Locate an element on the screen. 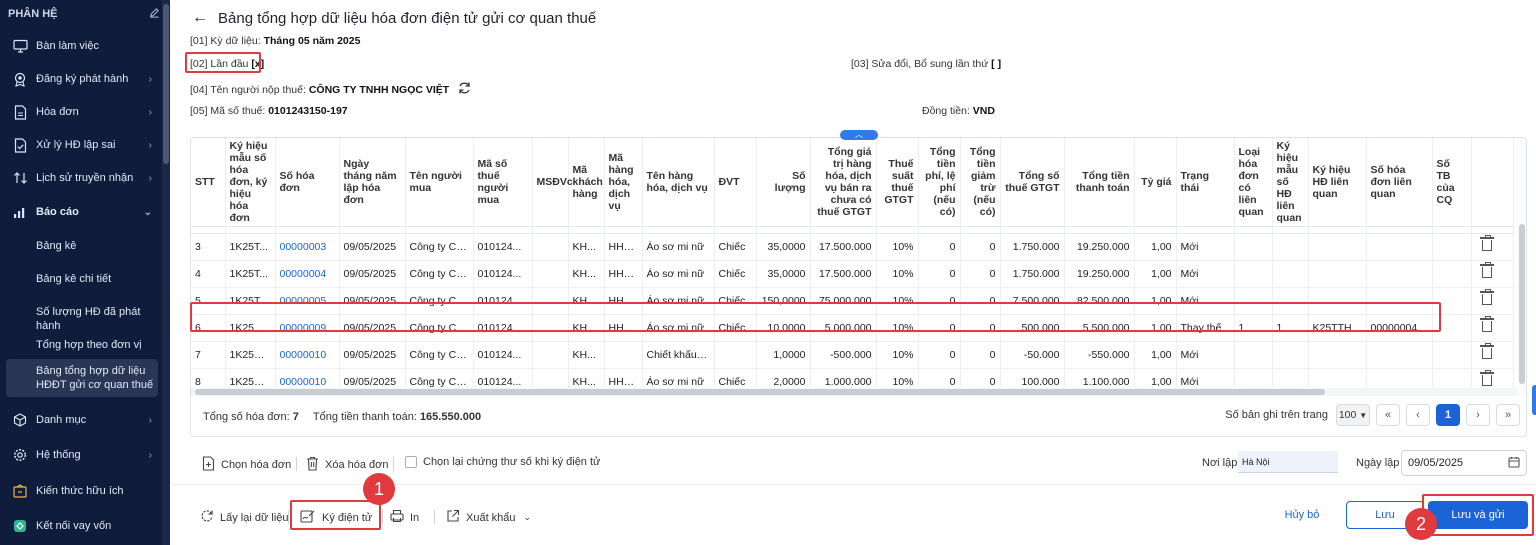 Image resolution: width=1536 pixels, height=545 pixels. sidebar-item-categories: Danh mục › is located at coordinates (81, 420).